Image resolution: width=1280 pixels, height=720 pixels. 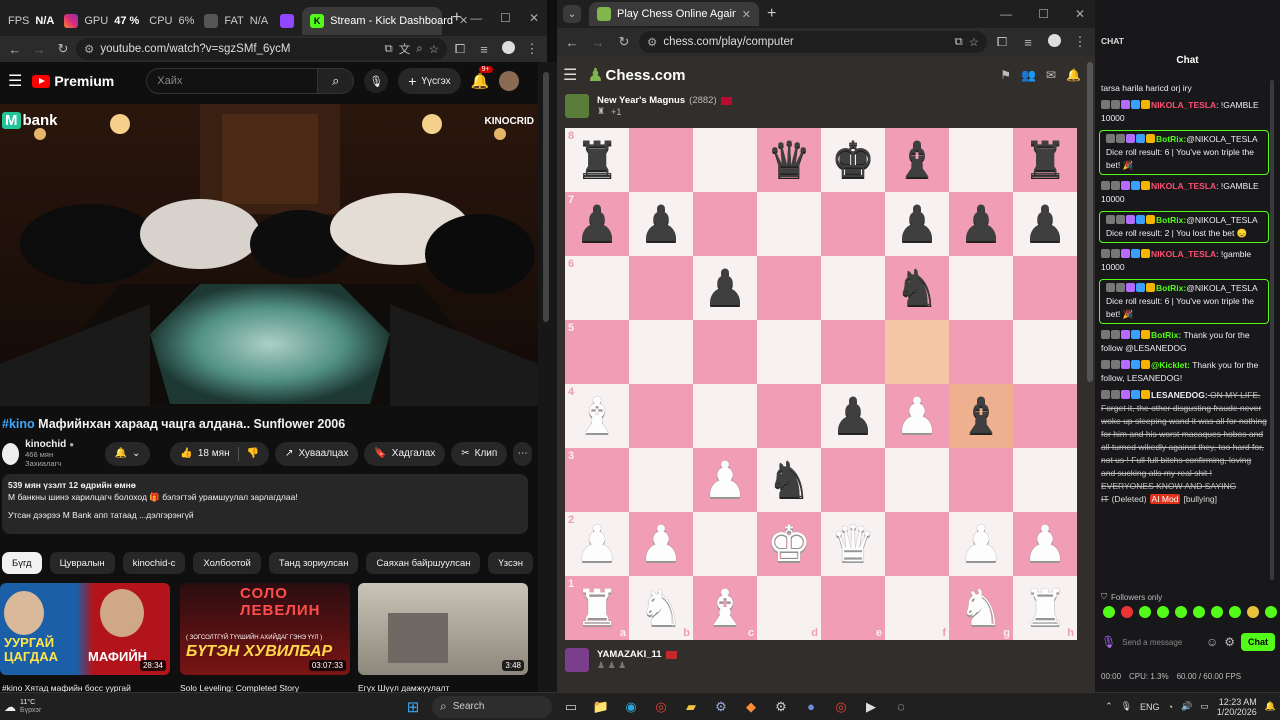 What do you see at coordinates (901, 707) in the screenshot?
I see `obs-icon: ◌` at bounding box center [901, 707].